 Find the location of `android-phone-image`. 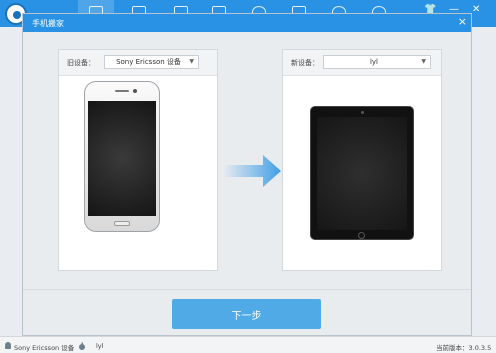

android-phone-image is located at coordinates (122, 156).